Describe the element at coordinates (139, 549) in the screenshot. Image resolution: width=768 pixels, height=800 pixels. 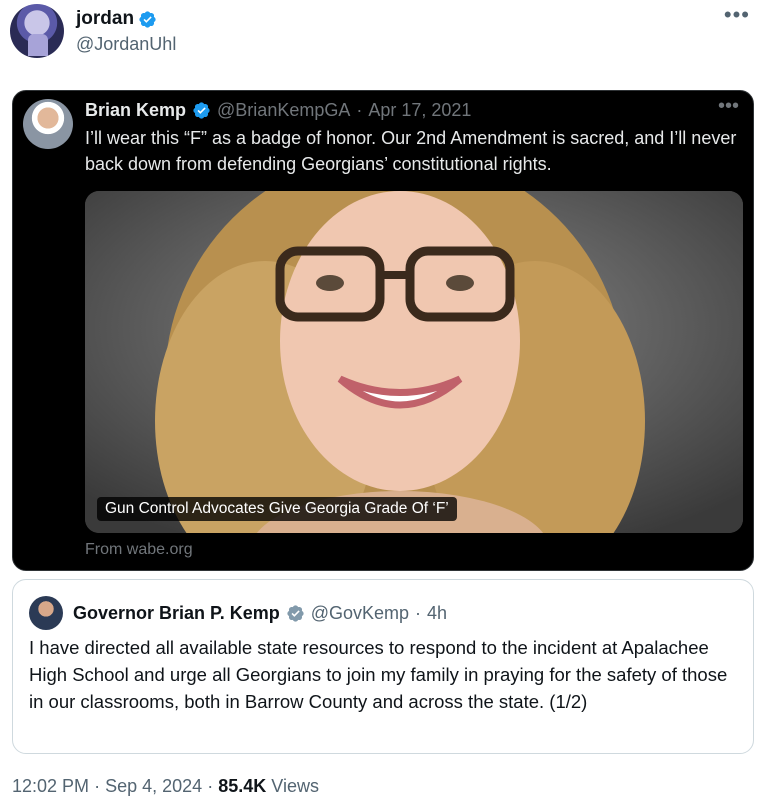
I see `link-source: From wabe.org` at that location.